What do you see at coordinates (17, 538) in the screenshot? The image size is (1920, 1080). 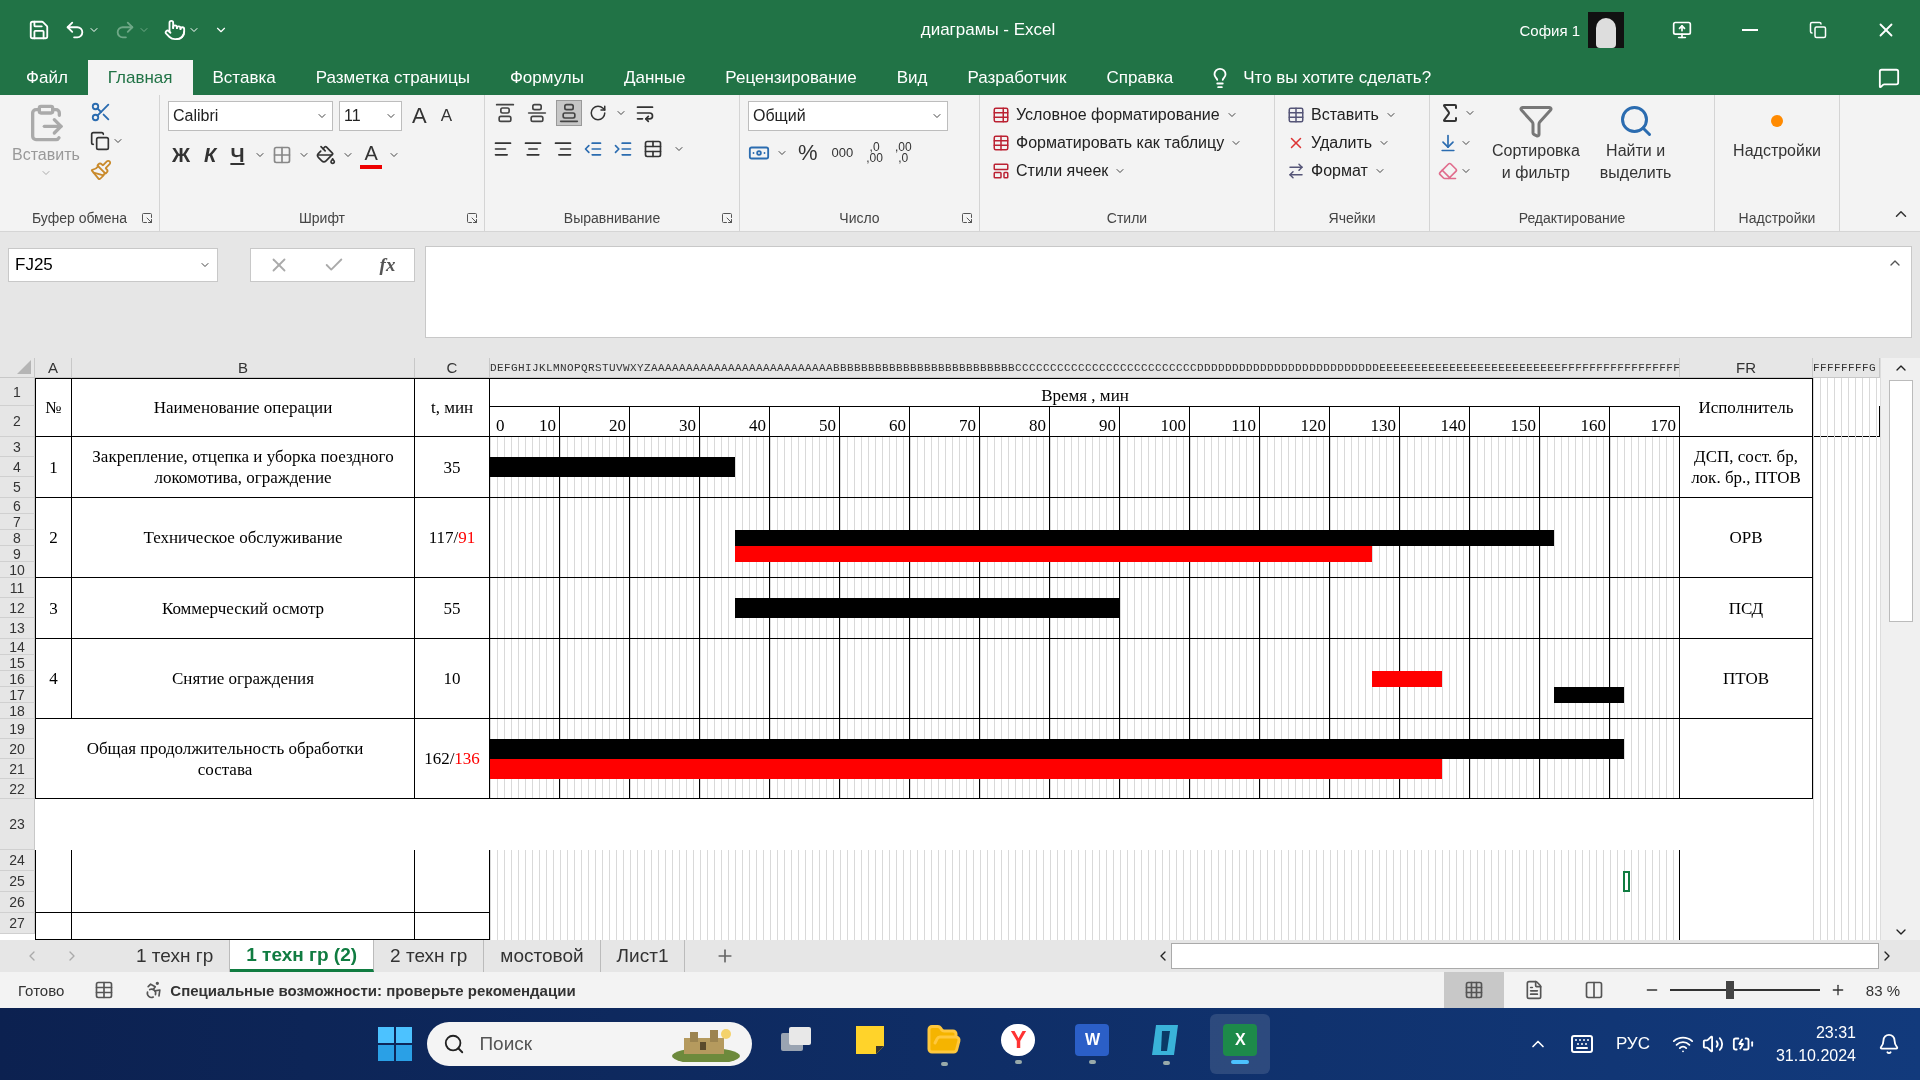 I see `row-header: 8` at bounding box center [17, 538].